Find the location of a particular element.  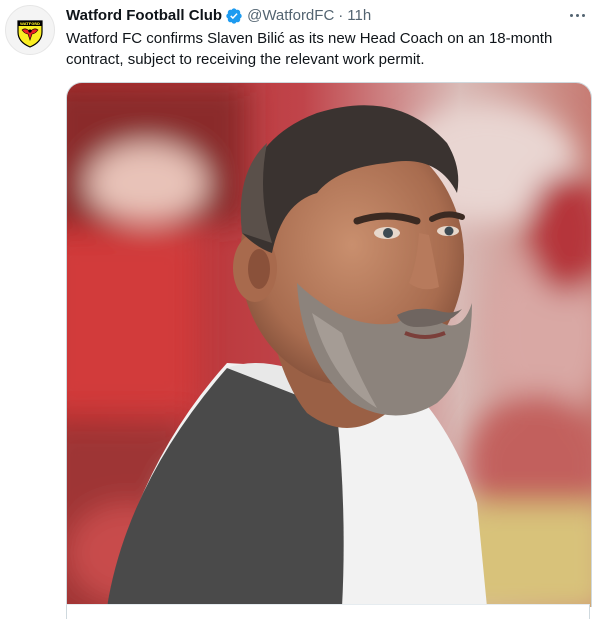

avatar: WATFORD is located at coordinates (30, 30).